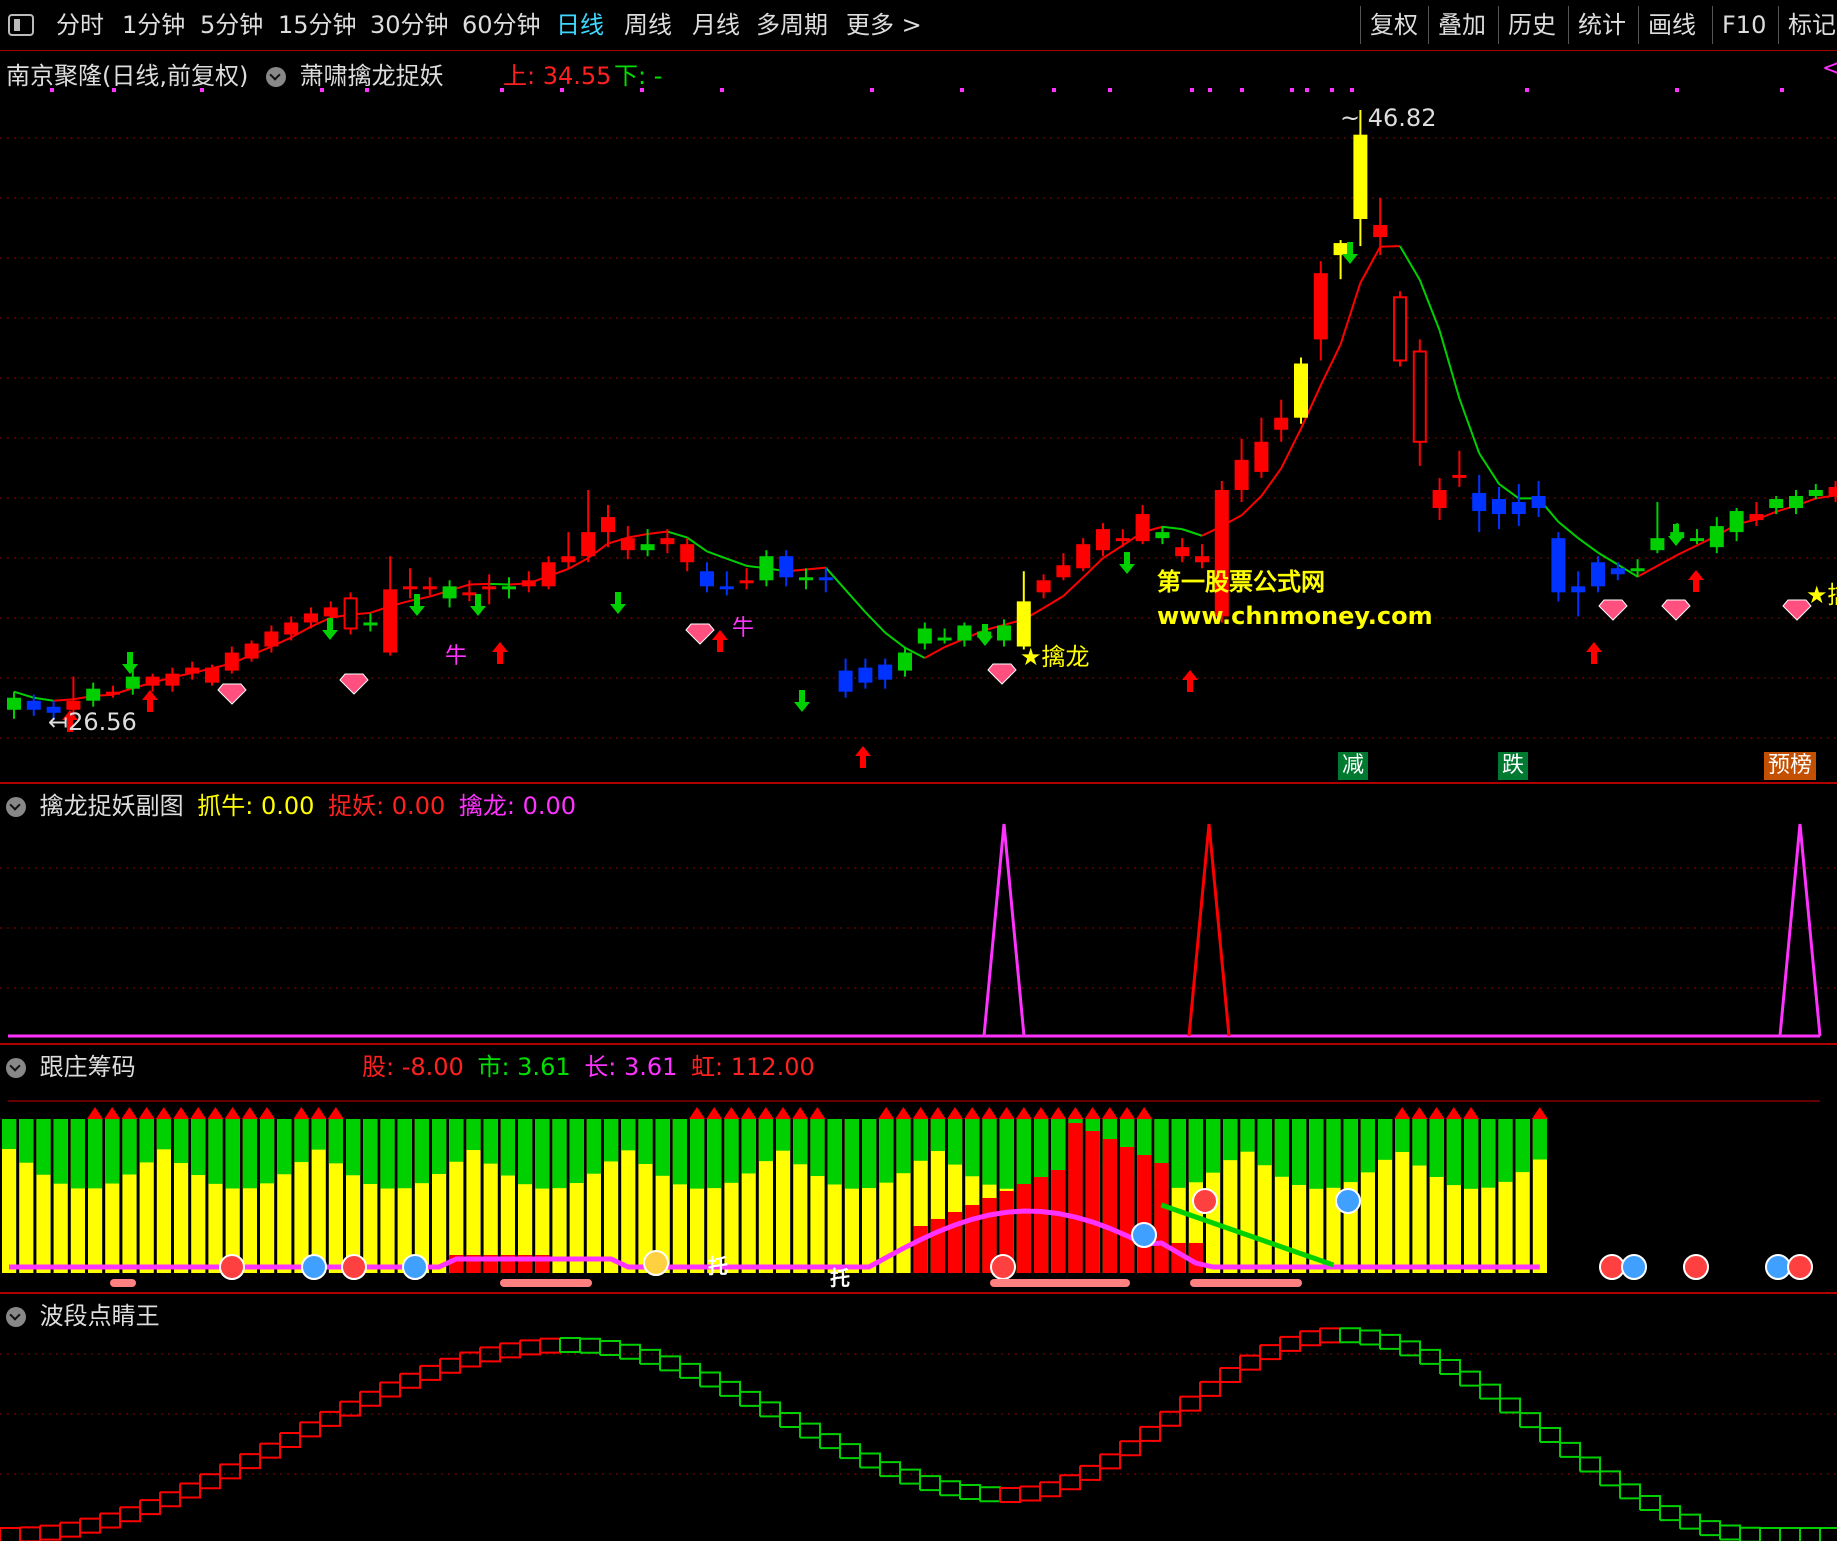 The image size is (1837, 1541). Describe the element at coordinates (317, 25) in the screenshot. I see `period-tab-3: 15分钟` at that location.